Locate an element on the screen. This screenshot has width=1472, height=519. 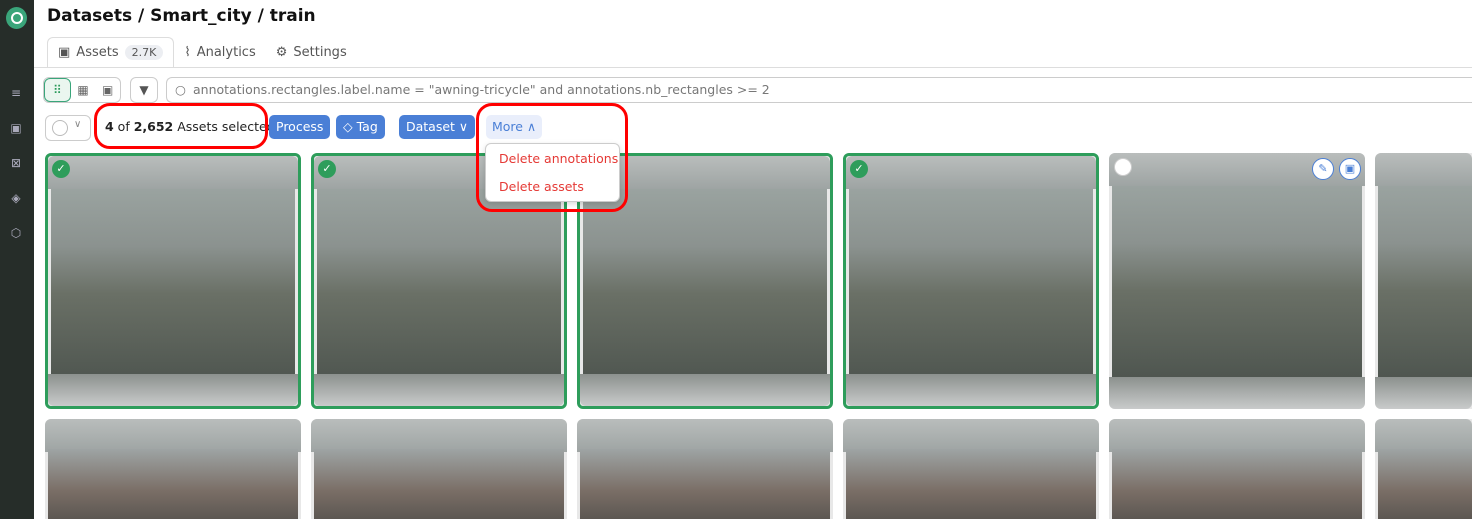
highlight-ring-more is located at coordinates (552, 157).